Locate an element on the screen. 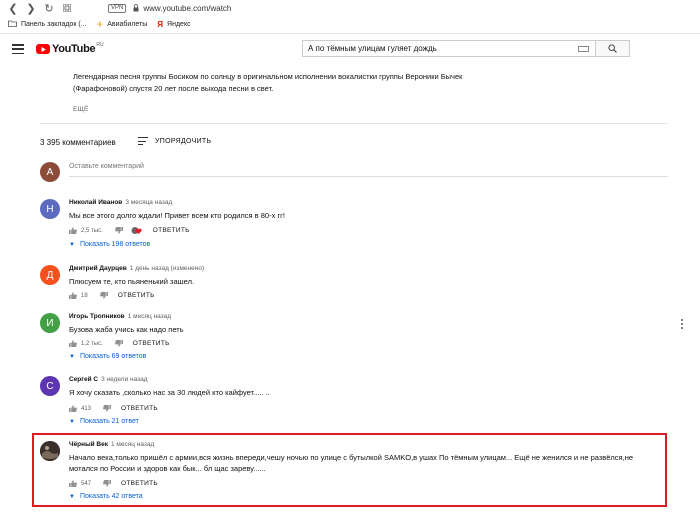 The width and height of the screenshot is (700, 519). comment-header: Николай Иванов 3 месяца назад is located at coordinates (120, 202).